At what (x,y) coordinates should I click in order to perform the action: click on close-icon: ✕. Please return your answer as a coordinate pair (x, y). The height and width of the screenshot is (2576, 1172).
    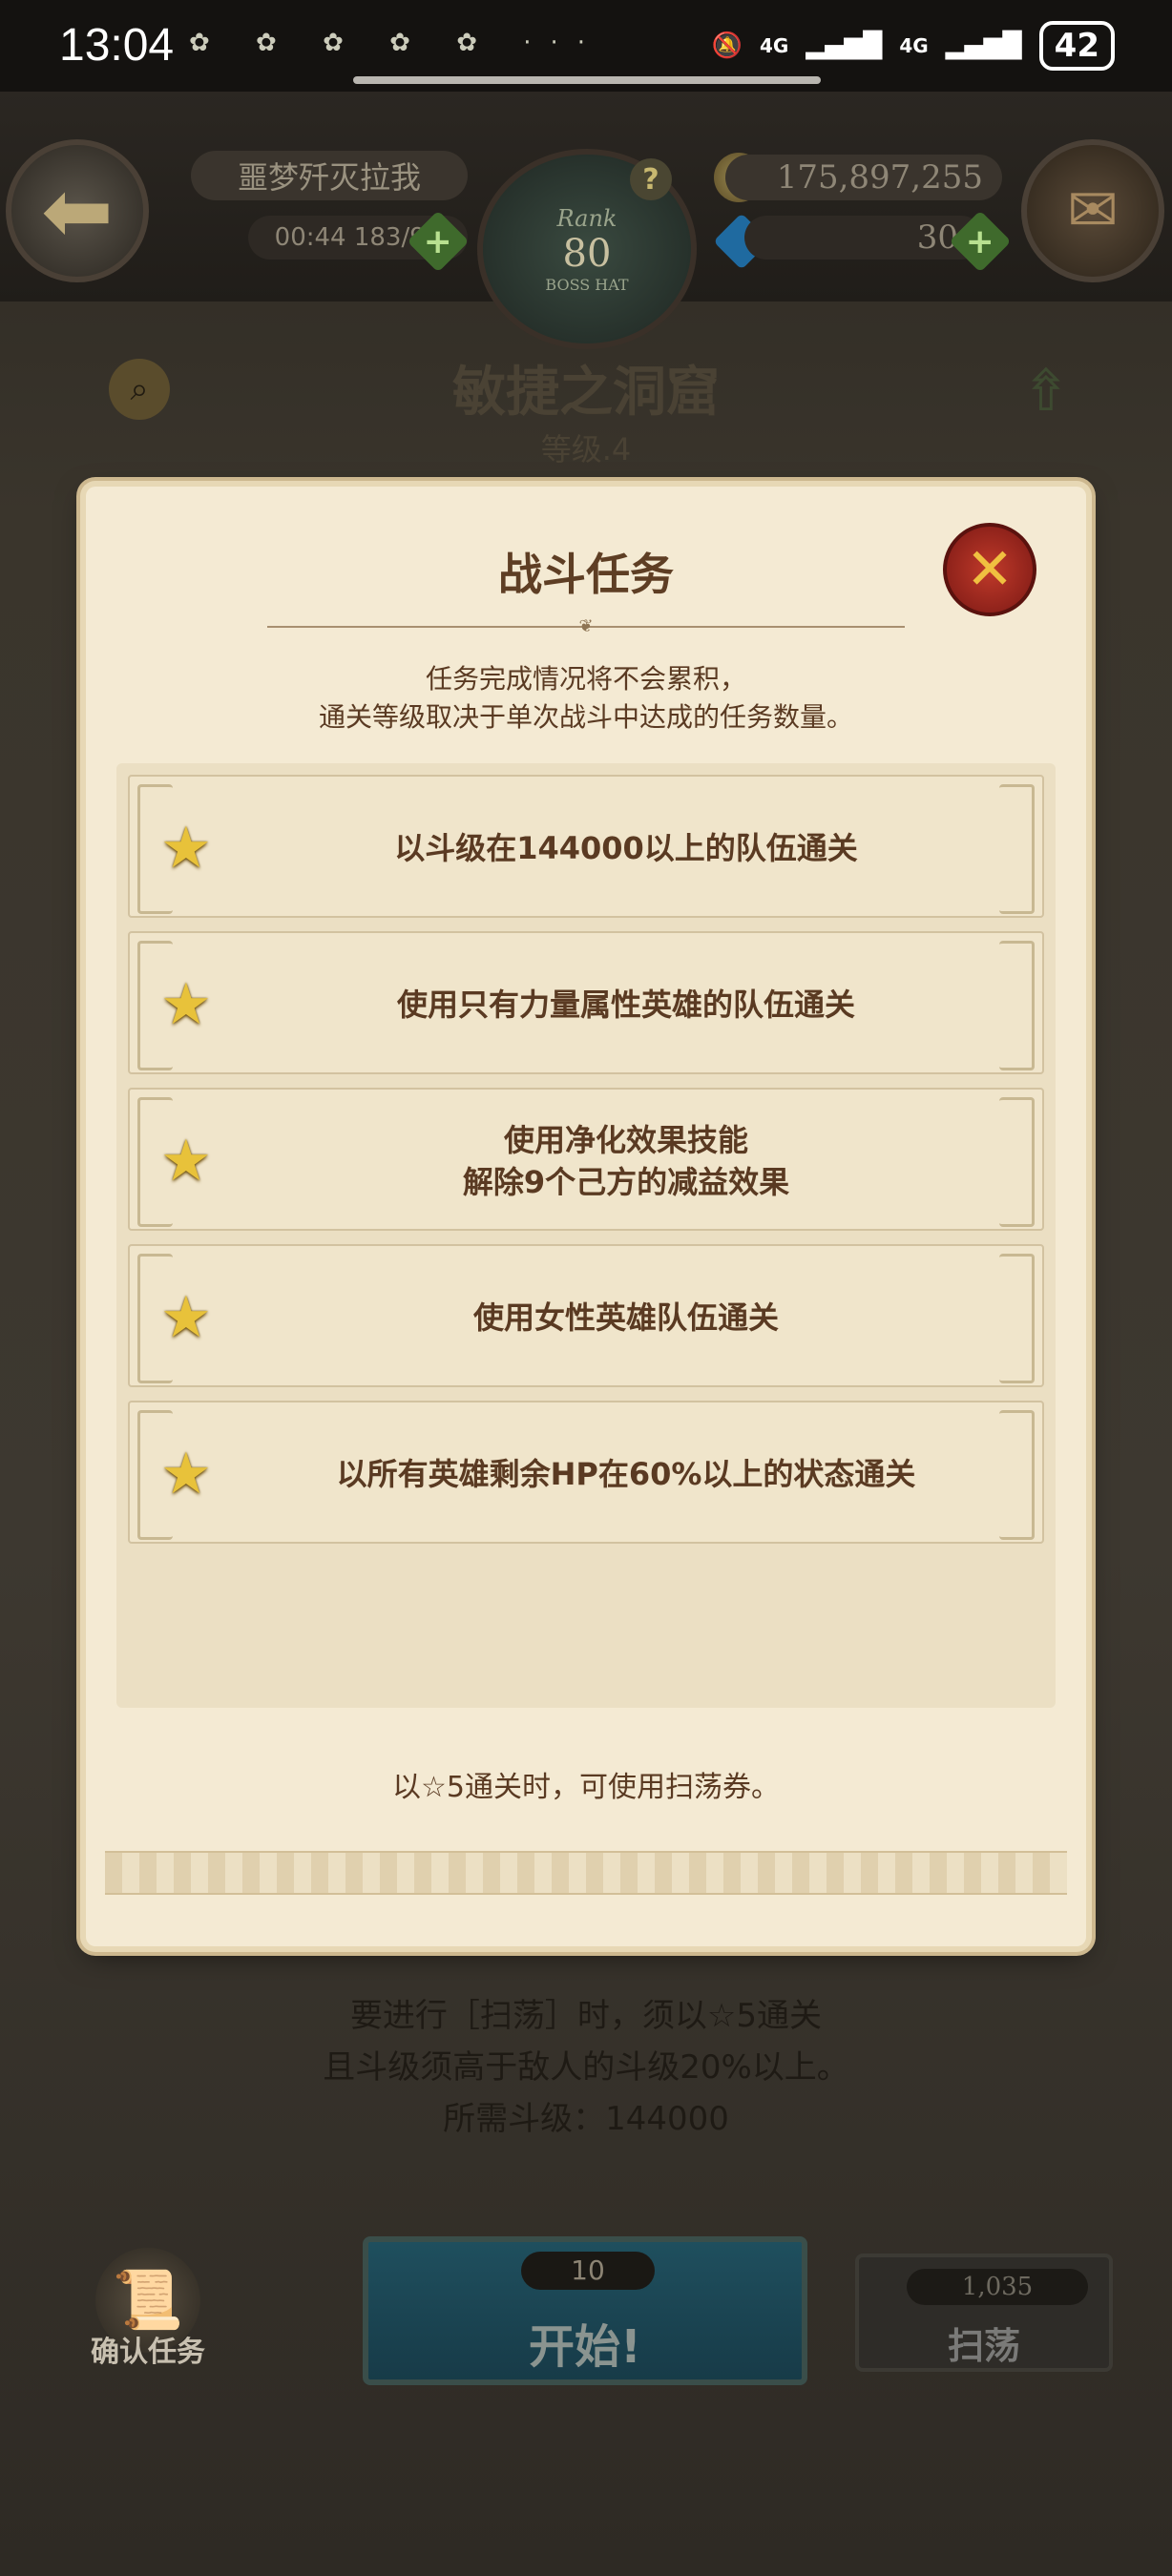
    Looking at the image, I should click on (990, 569).